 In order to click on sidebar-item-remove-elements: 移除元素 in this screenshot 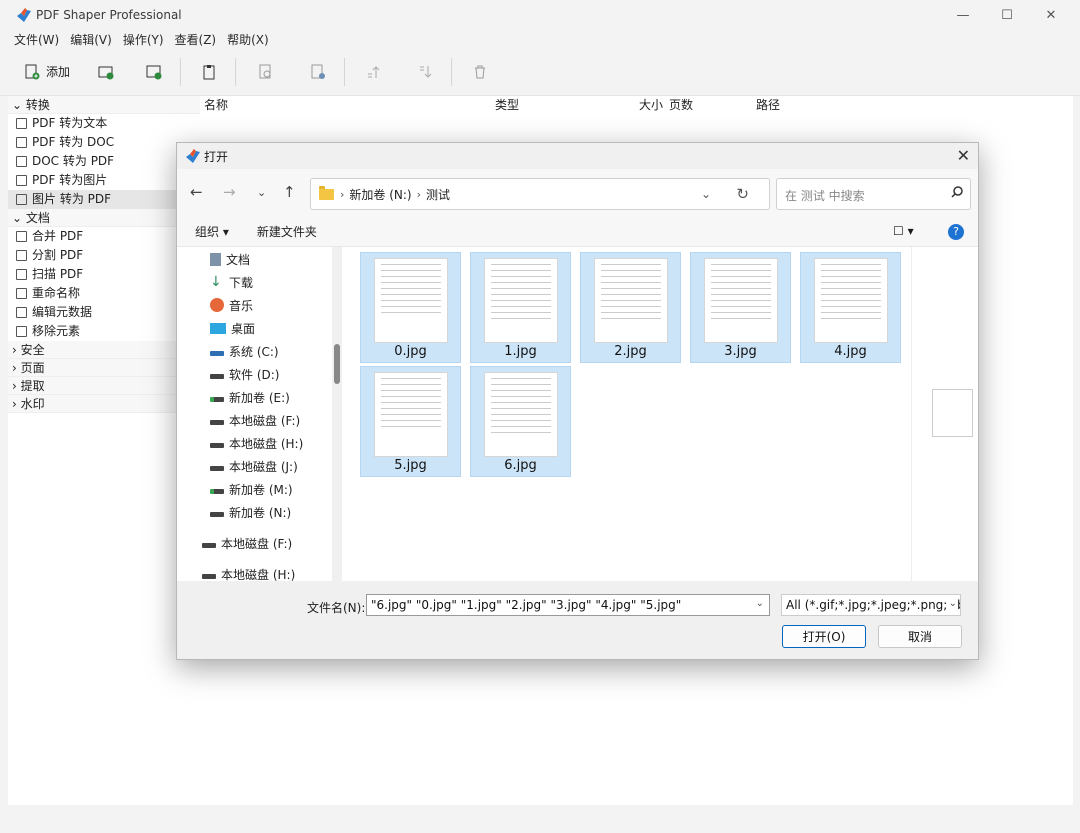, I will do `click(104, 331)`.